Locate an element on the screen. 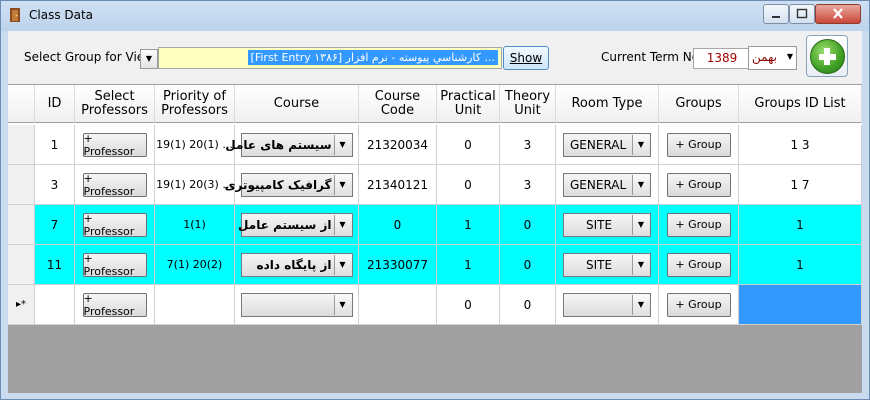 The width and height of the screenshot is (870, 400). col-header-select-professors: Select Professors is located at coordinates (115, 104).